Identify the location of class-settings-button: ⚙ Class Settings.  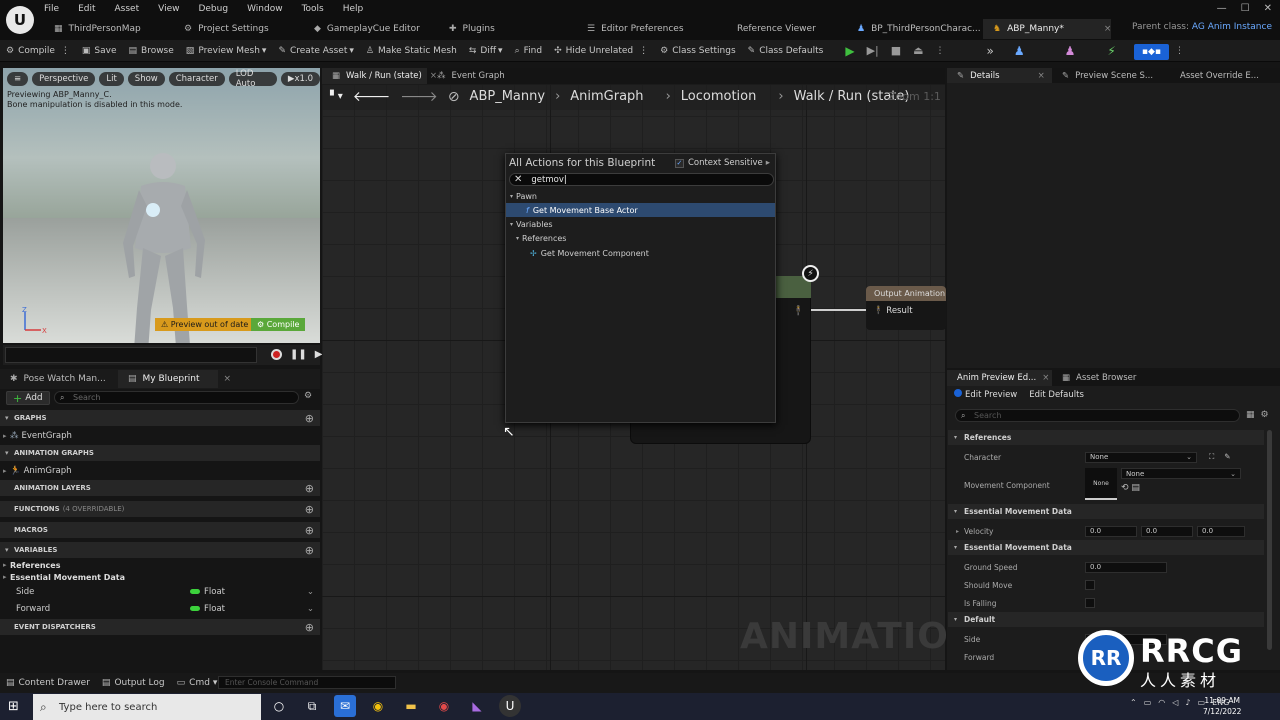
(698, 51).